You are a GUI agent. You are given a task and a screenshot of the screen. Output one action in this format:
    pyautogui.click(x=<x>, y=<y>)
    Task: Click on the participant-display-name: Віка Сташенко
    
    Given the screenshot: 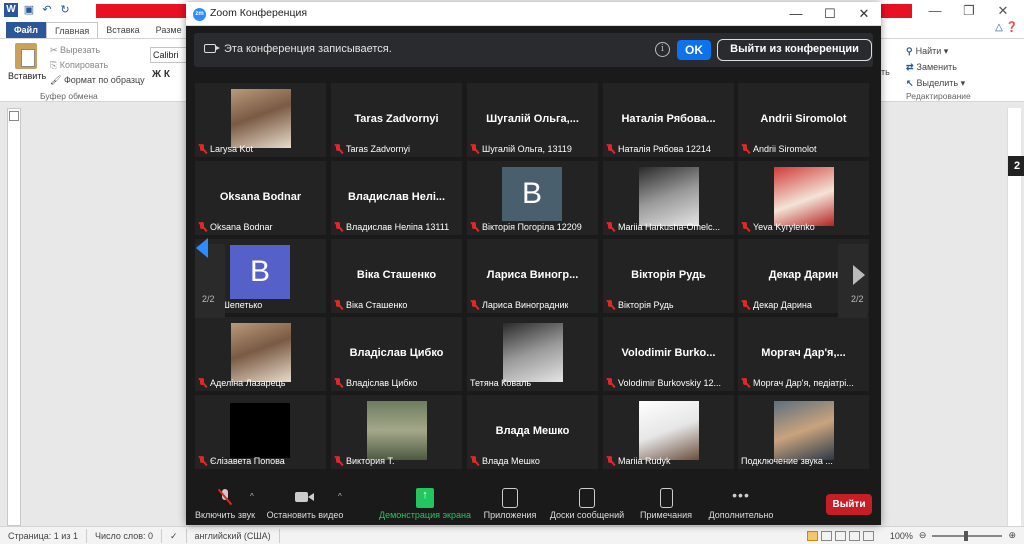 What is the action you would take?
    pyautogui.click(x=396, y=275)
    